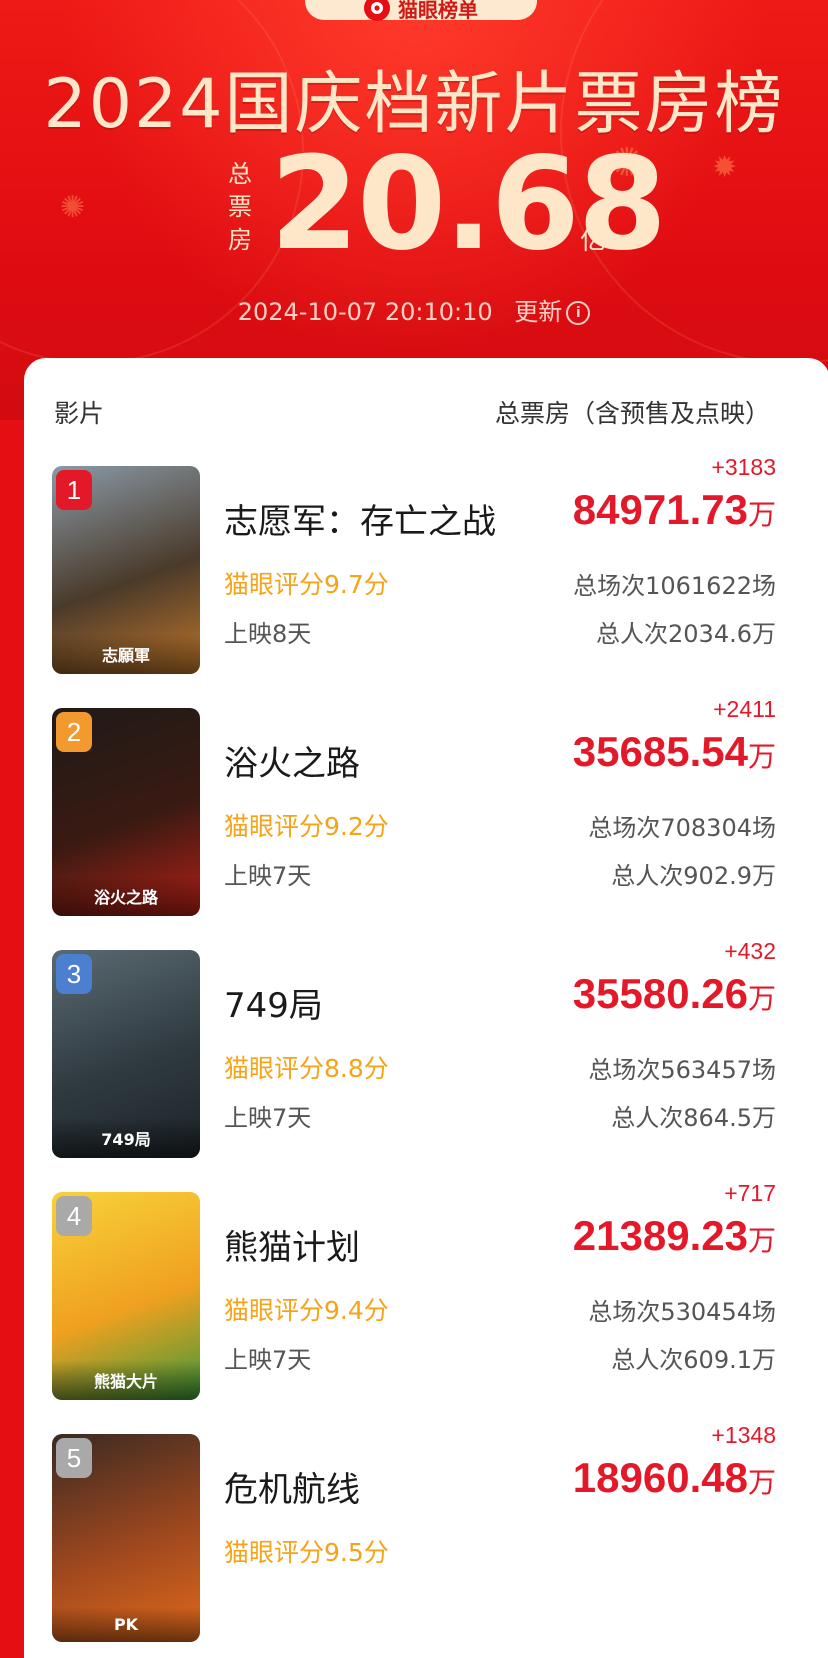 The image size is (828, 1658). What do you see at coordinates (306, 1552) in the screenshot?
I see `maoyan-score: 猫眼评分9.5分` at bounding box center [306, 1552].